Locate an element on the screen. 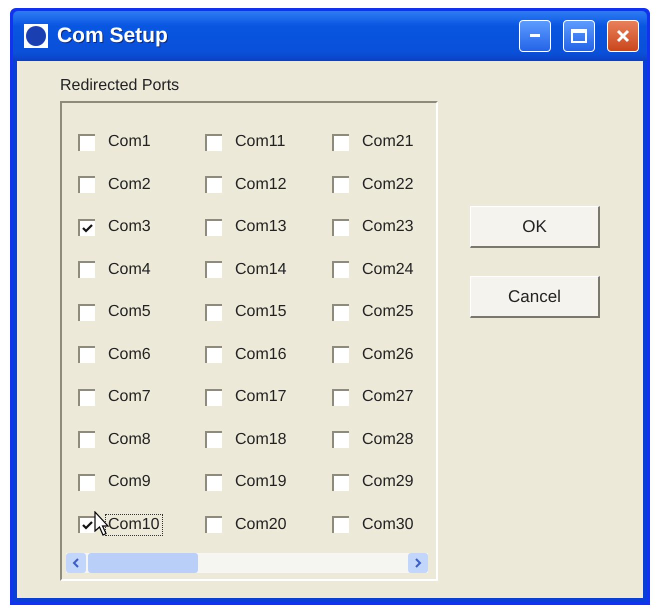 The image size is (659, 611). port-label: Com4 is located at coordinates (129, 269).